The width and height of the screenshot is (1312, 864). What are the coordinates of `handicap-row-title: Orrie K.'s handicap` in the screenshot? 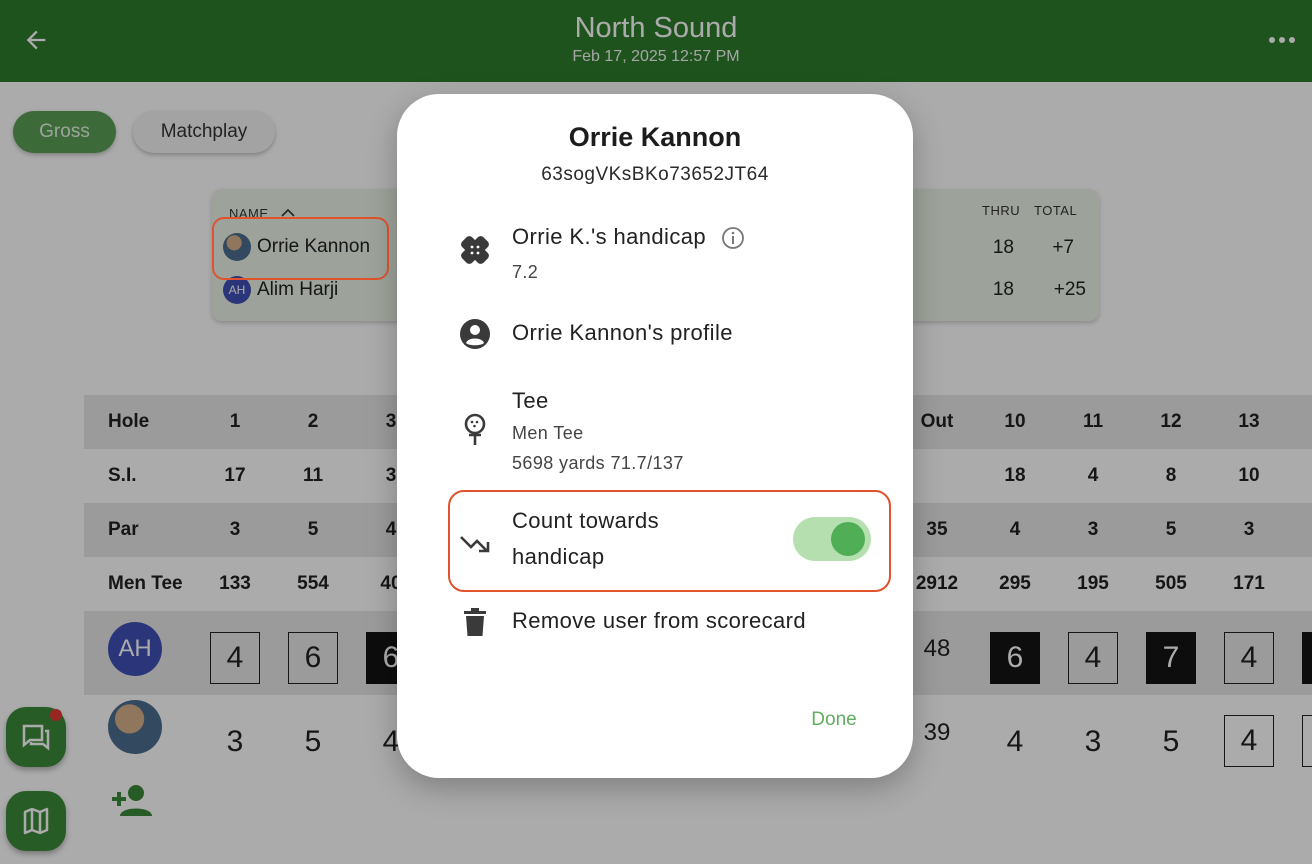 It's located at (628, 237).